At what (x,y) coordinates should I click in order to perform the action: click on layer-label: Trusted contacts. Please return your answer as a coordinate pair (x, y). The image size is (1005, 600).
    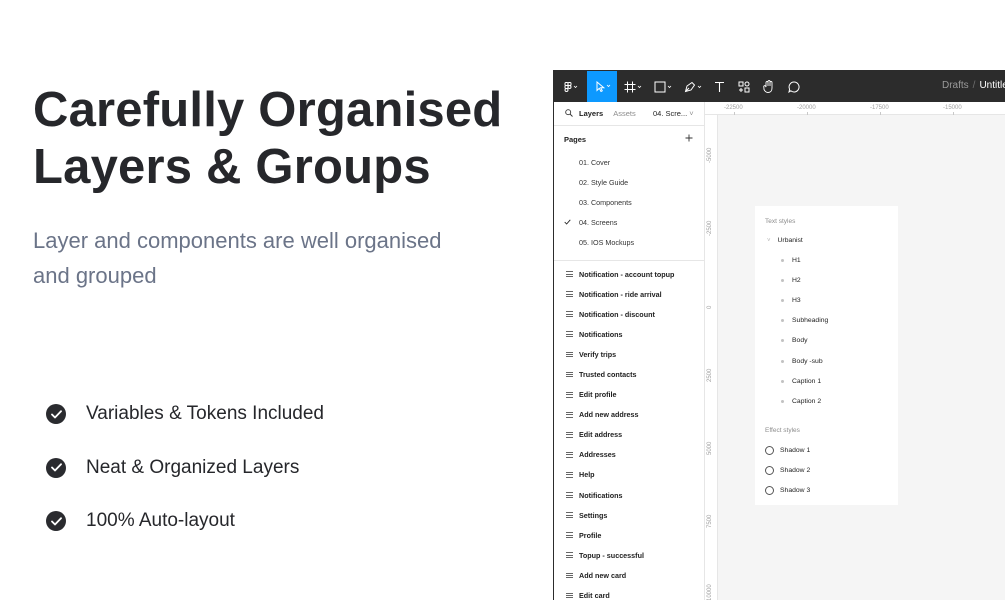
    Looking at the image, I should click on (608, 375).